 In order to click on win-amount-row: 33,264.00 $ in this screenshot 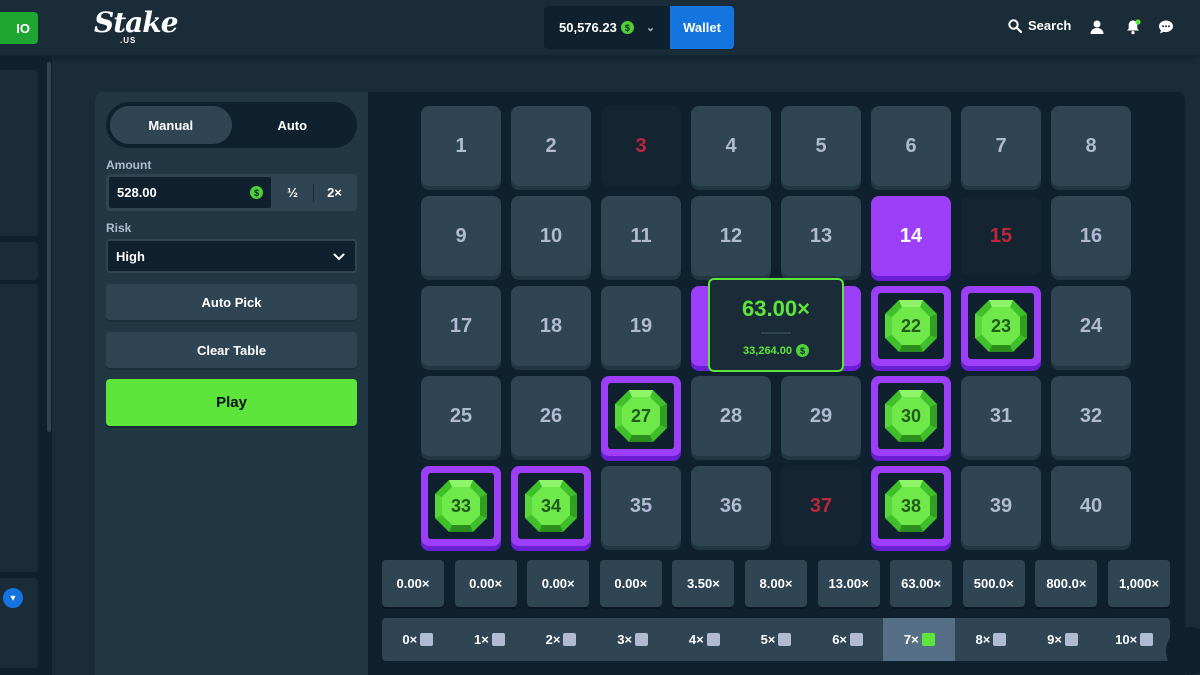, I will do `click(776, 350)`.